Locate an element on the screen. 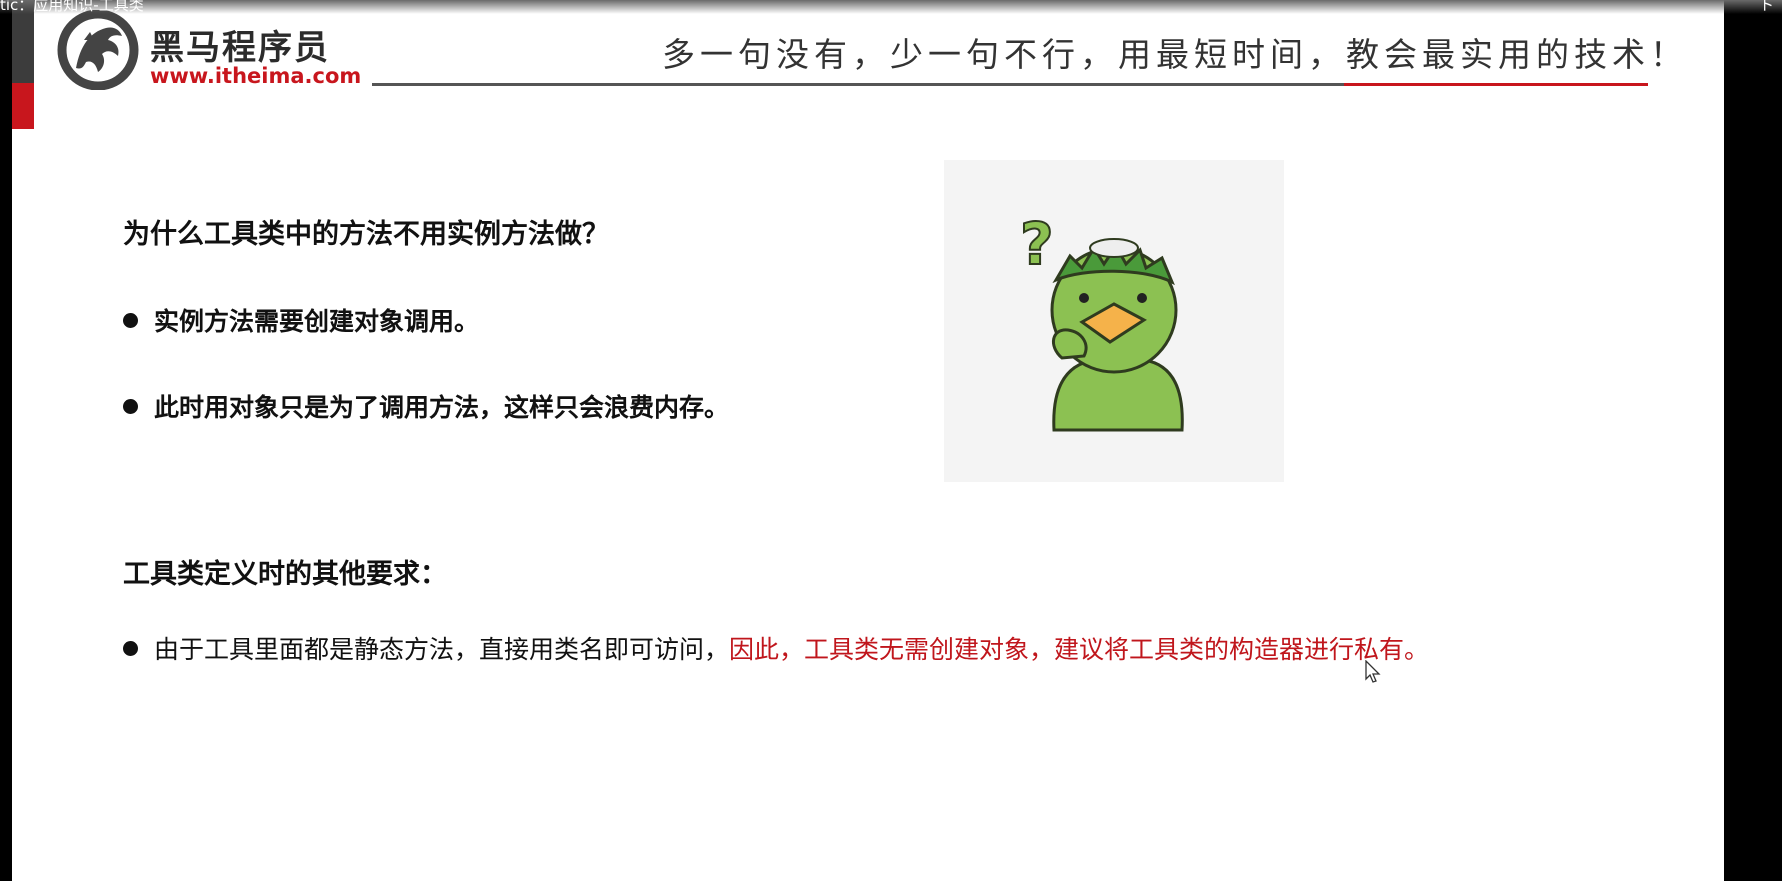 The image size is (1782, 881). bullet-text: 由于工具里面都是静态方法，直接用类名即可访问， is located at coordinates (442, 649).